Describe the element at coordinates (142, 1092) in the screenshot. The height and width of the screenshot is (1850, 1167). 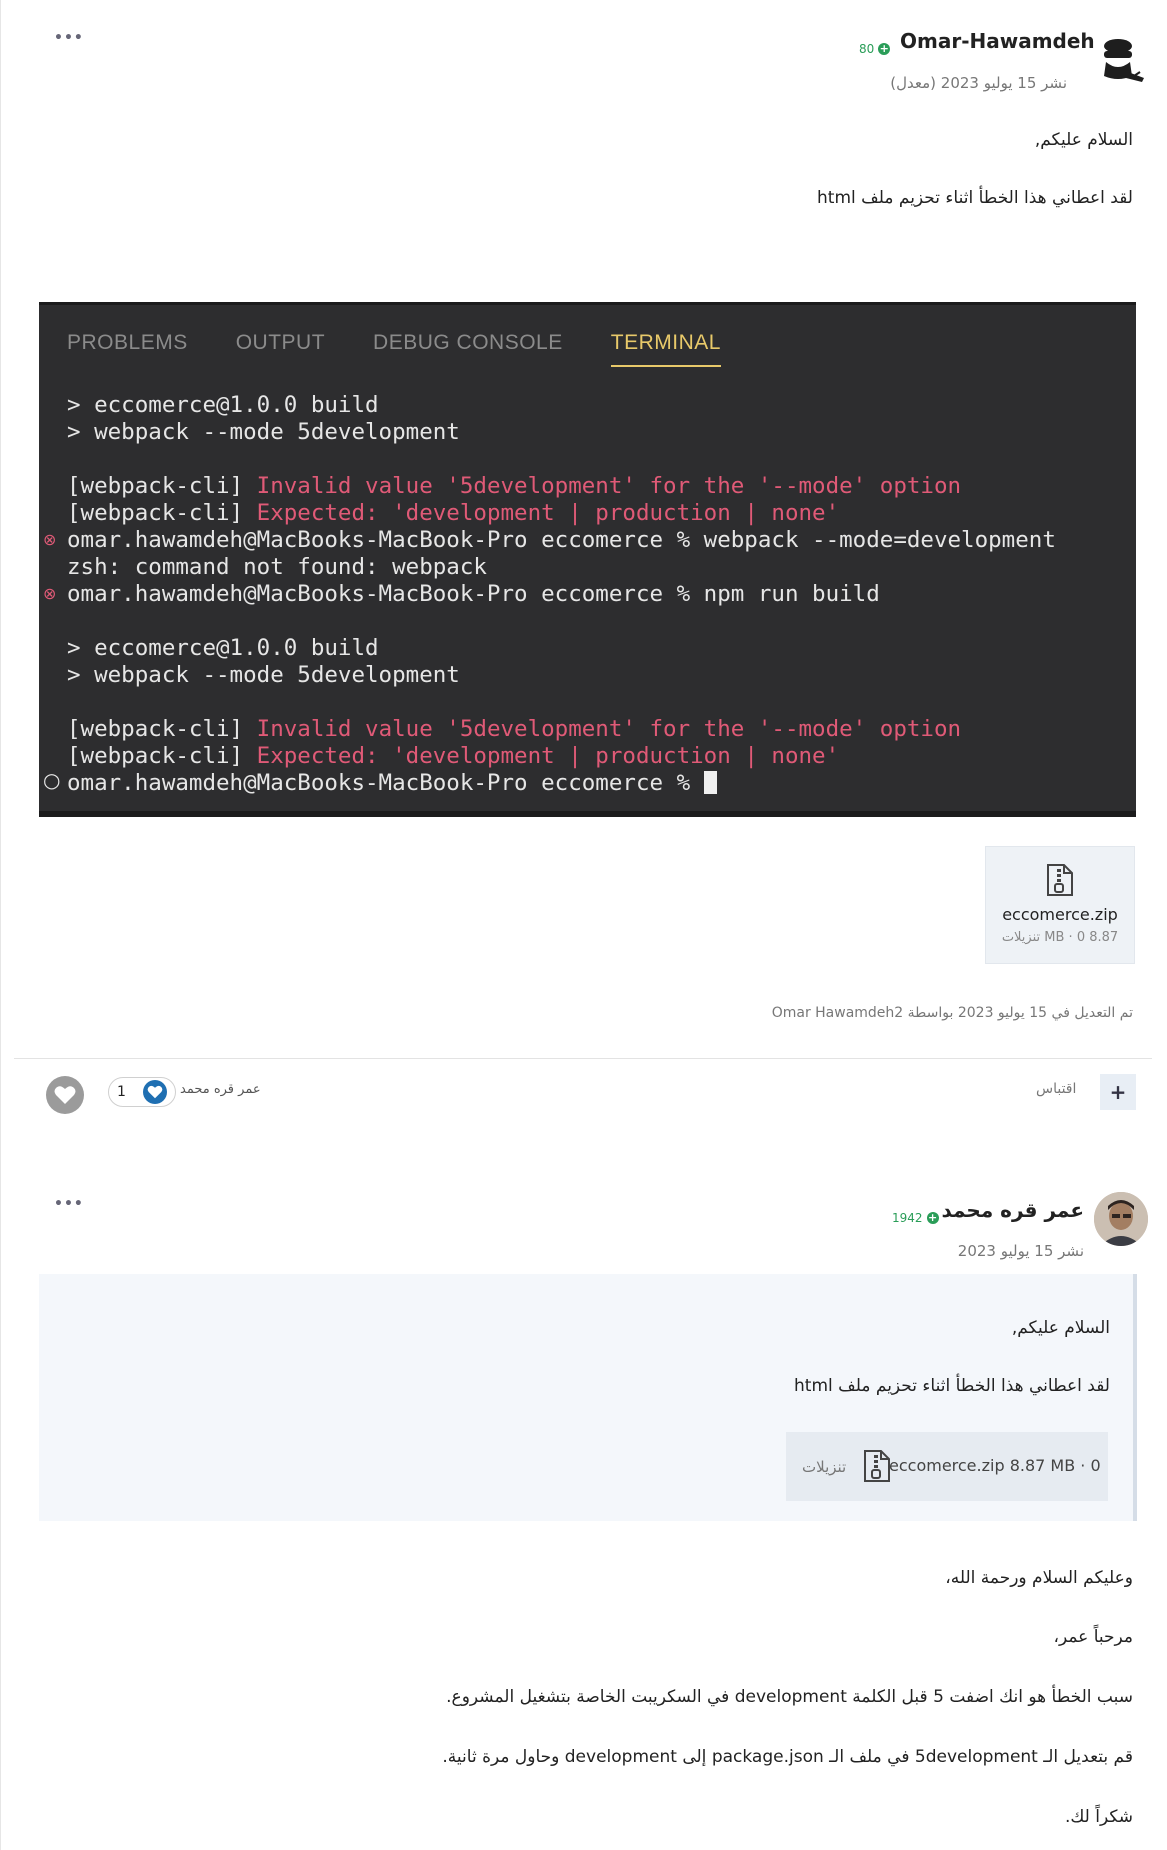
I see `reaction-summary: 1` at that location.